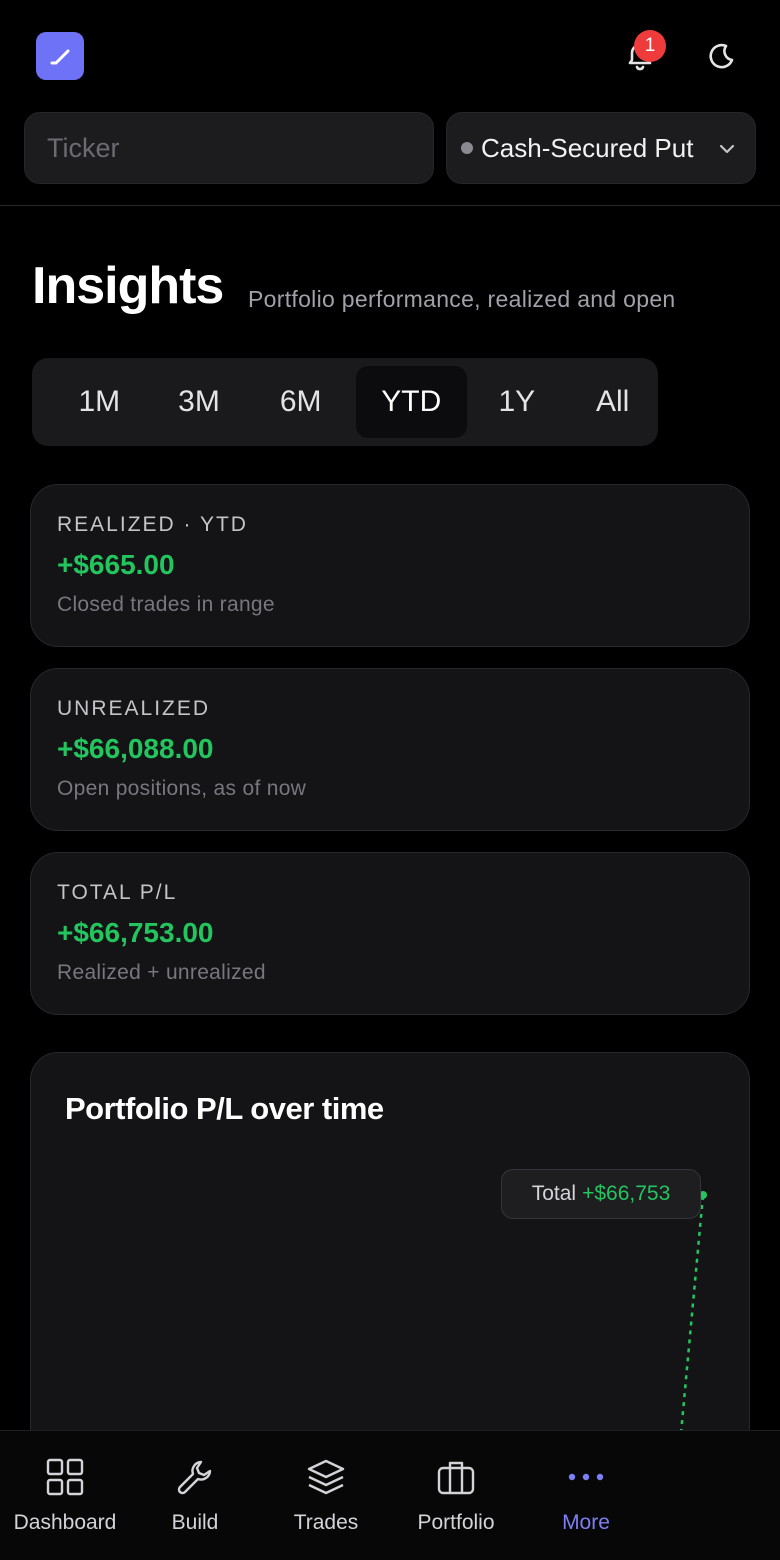 Image resolution: width=780 pixels, height=1560 pixels. I want to click on chart-tooltip: Total +$66,753, so click(601, 1194).